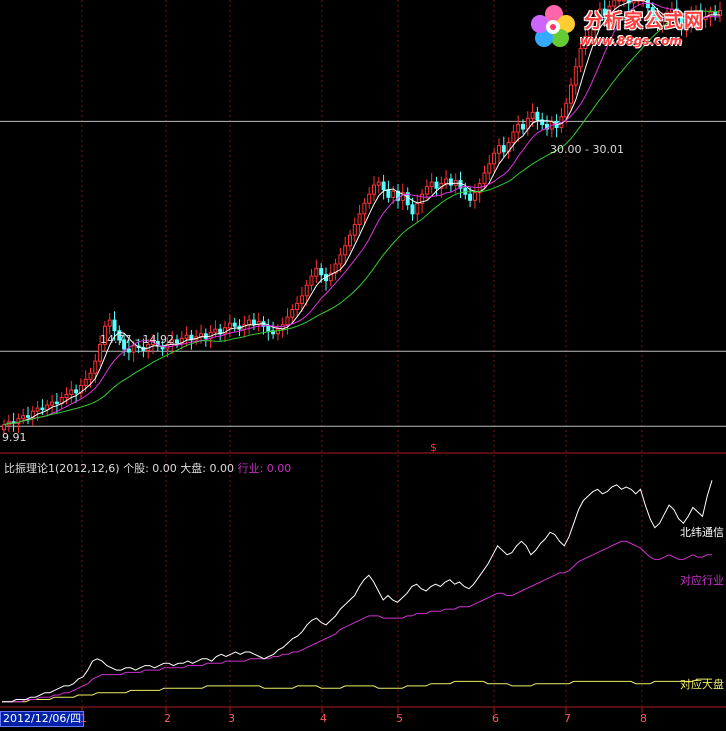 The image size is (726, 731). What do you see at coordinates (702, 684) in the screenshot?
I see `series-label-market: 对应大盘` at bounding box center [702, 684].